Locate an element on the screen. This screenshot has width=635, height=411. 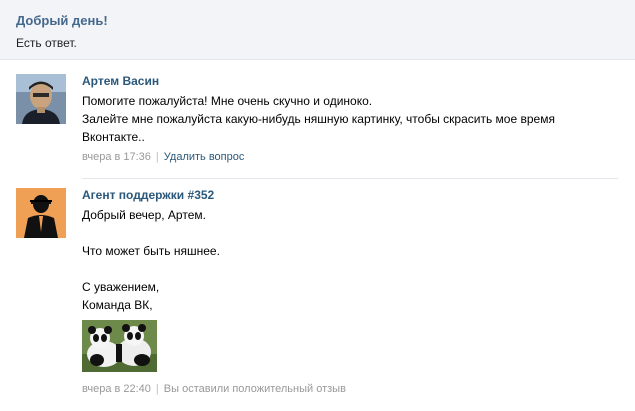
user-avatar is located at coordinates (41, 99).